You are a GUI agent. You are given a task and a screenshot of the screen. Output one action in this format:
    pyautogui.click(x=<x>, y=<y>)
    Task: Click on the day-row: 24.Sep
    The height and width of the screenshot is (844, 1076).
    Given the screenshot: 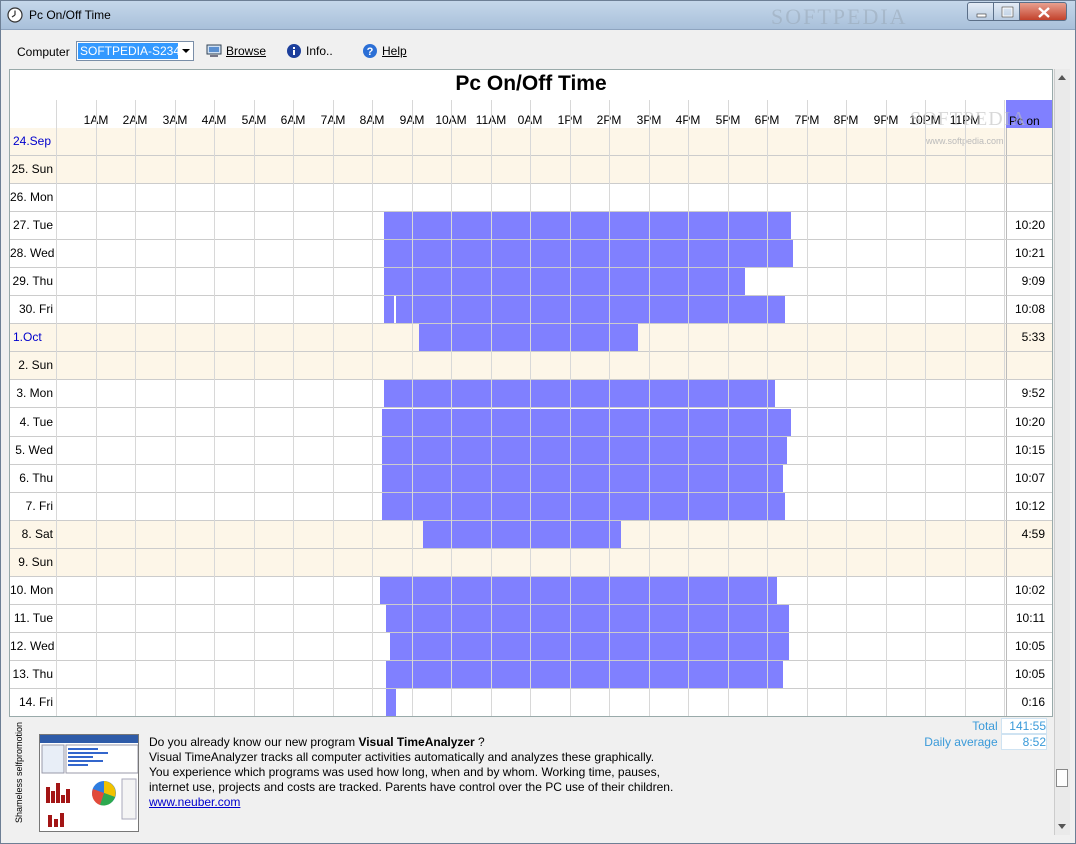 What is the action you would take?
    pyautogui.click(x=531, y=142)
    